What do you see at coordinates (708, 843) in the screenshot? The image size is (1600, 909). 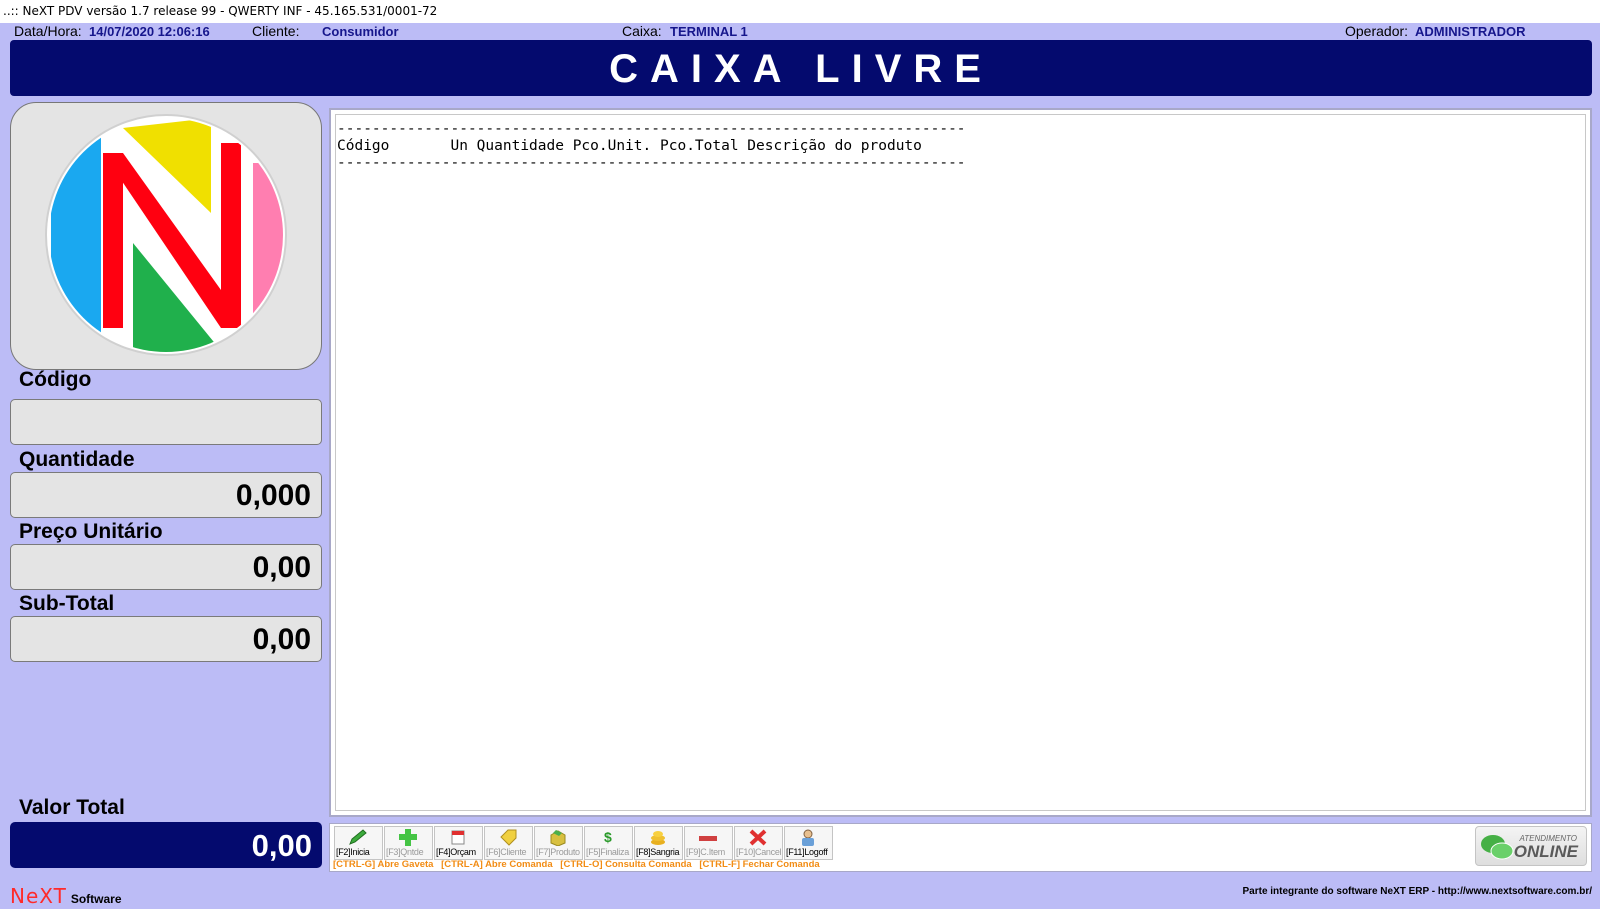 I see `f9-cancel-item-button: [F9]C.Item` at bounding box center [708, 843].